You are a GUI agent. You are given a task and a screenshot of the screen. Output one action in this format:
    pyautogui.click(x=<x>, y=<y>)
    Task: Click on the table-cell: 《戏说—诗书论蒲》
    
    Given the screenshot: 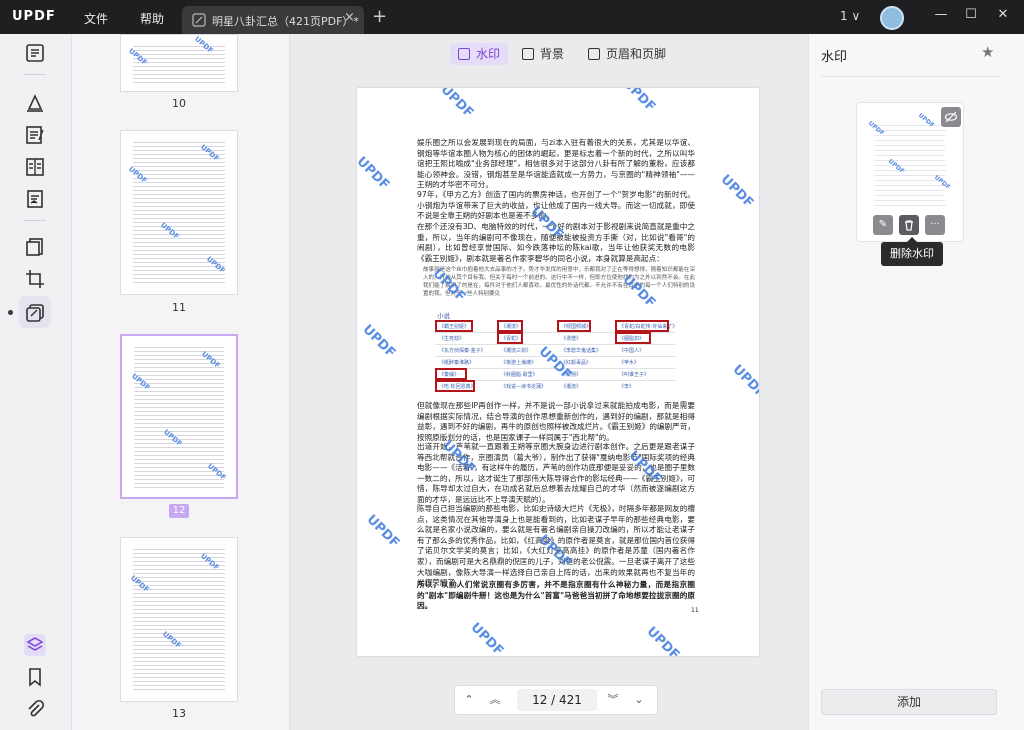 What is the action you would take?
    pyautogui.click(x=524, y=387)
    